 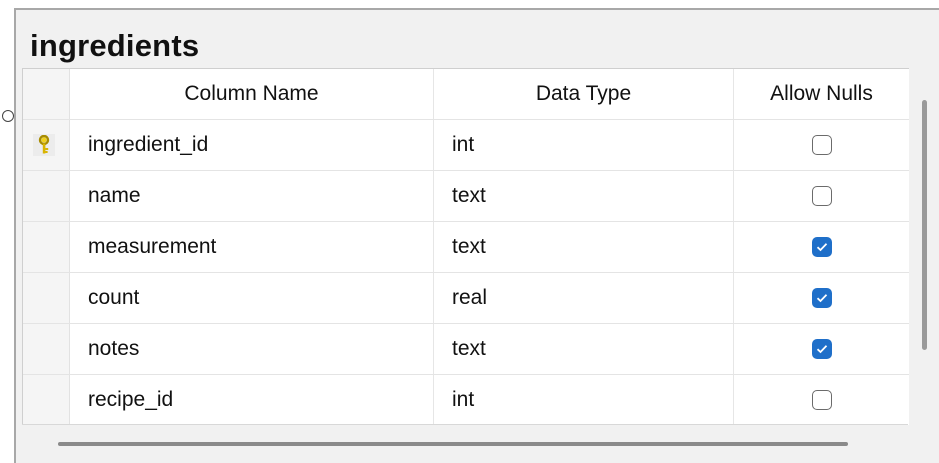 I want to click on key-icon, so click(x=44, y=145).